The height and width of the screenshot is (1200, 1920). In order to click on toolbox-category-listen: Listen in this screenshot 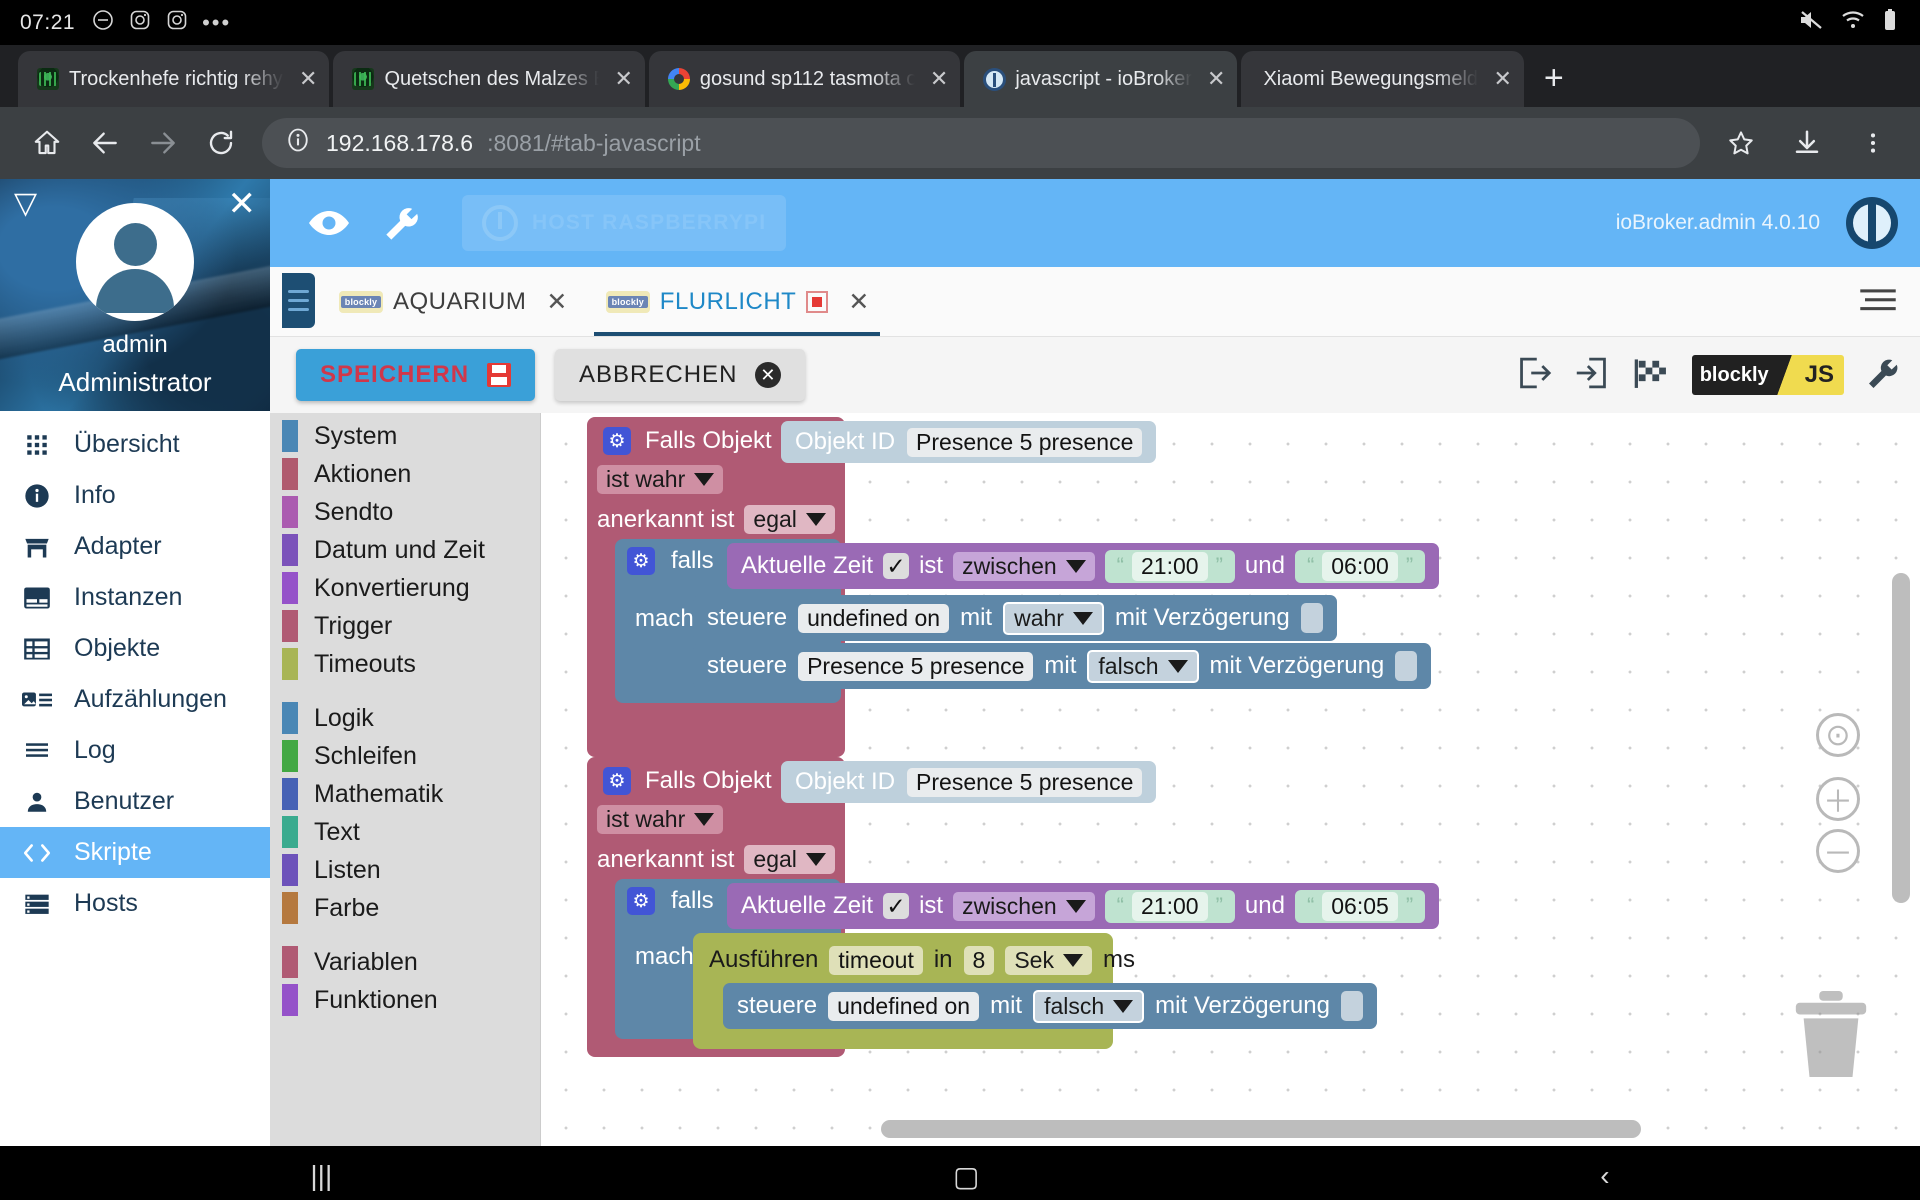, I will do `click(405, 870)`.